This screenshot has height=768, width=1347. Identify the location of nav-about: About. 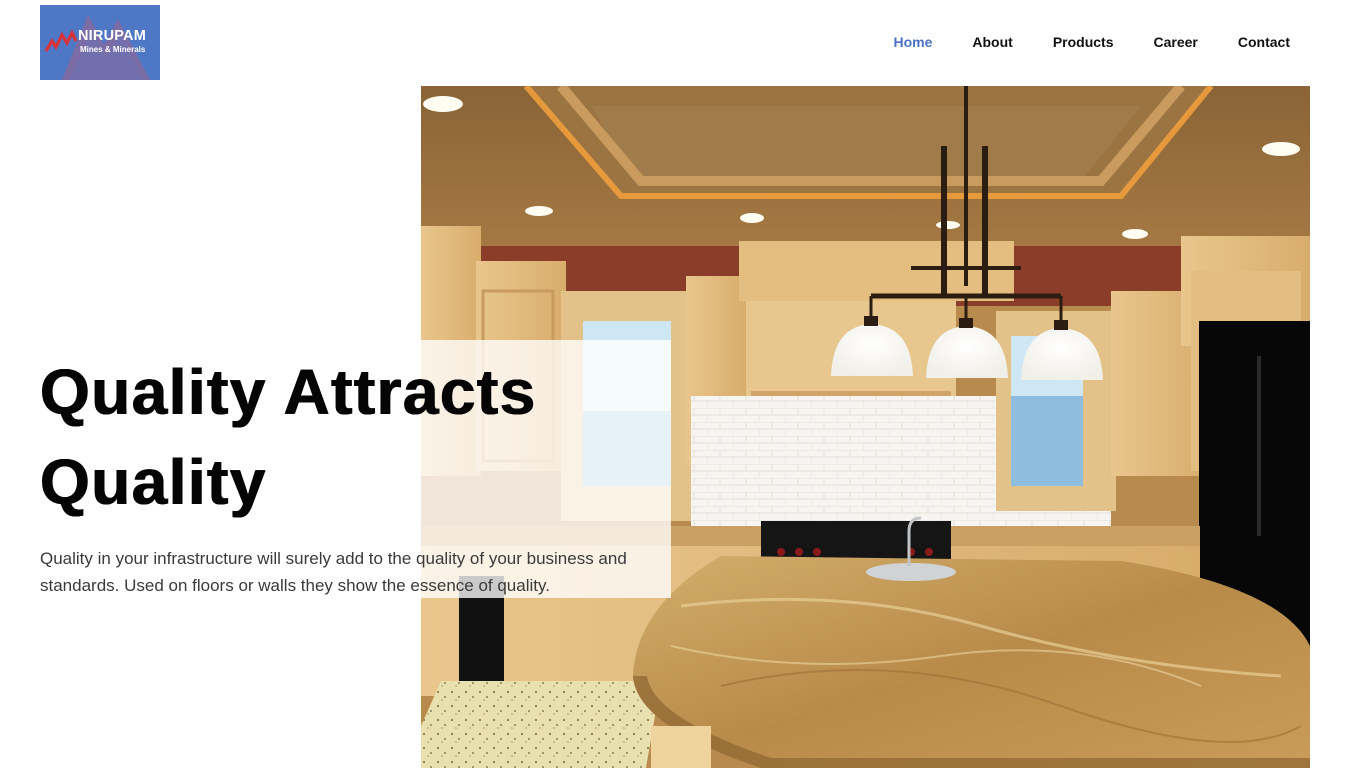
(992, 42).